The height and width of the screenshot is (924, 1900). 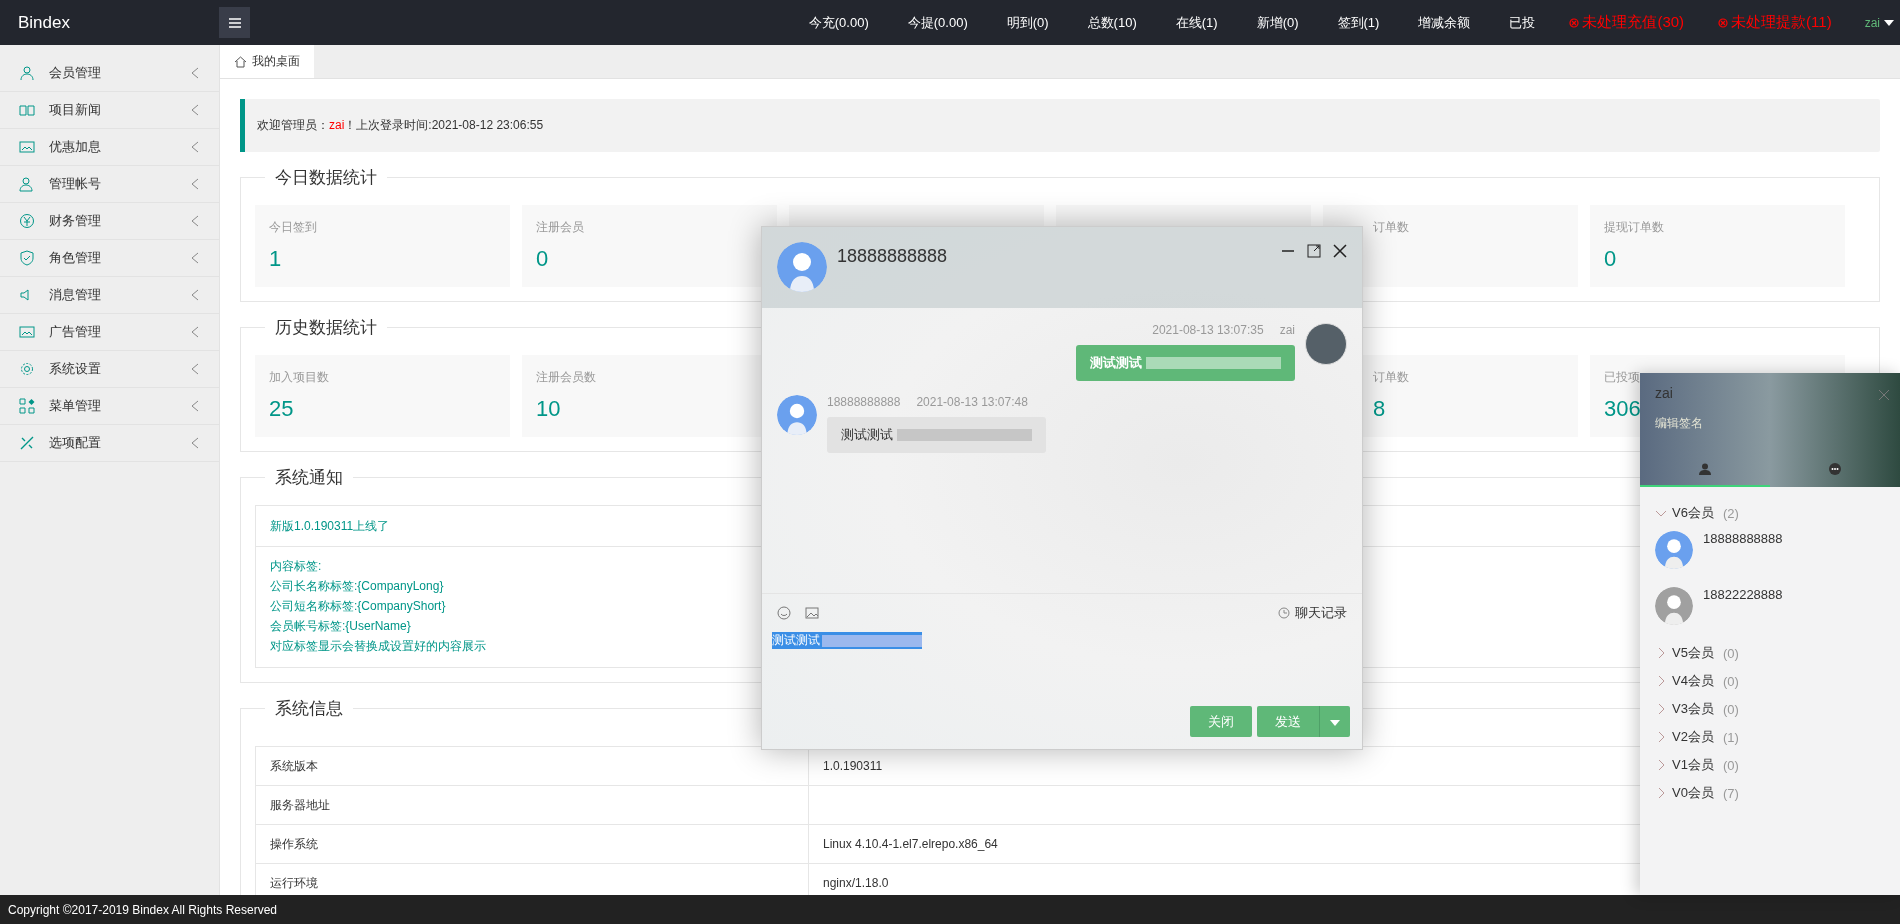 What do you see at coordinates (27, 369) in the screenshot?
I see `gear-icon` at bounding box center [27, 369].